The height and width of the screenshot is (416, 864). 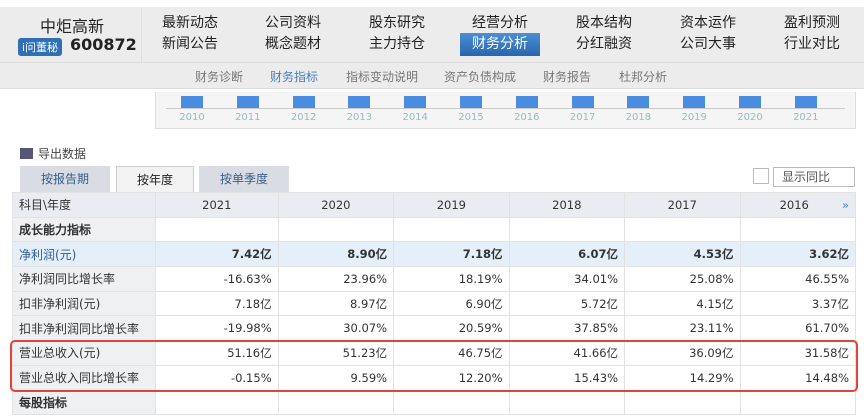 What do you see at coordinates (708, 22) in the screenshot?
I see `nav-item: 资本运作` at bounding box center [708, 22].